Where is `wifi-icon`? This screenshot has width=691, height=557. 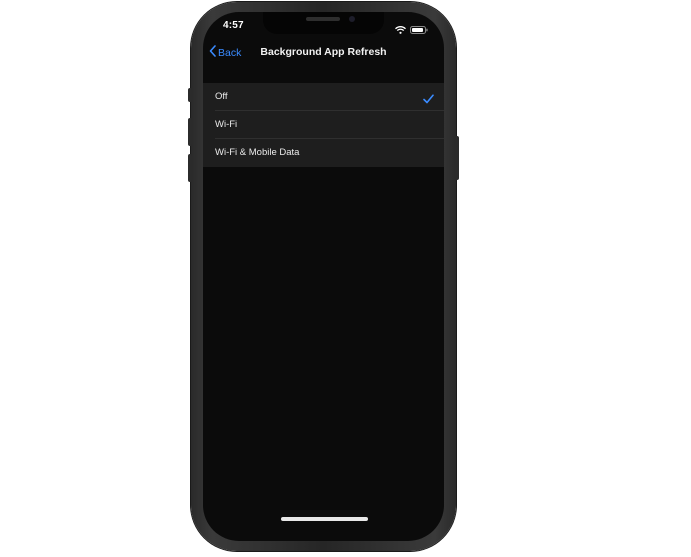 wifi-icon is located at coordinates (400, 30).